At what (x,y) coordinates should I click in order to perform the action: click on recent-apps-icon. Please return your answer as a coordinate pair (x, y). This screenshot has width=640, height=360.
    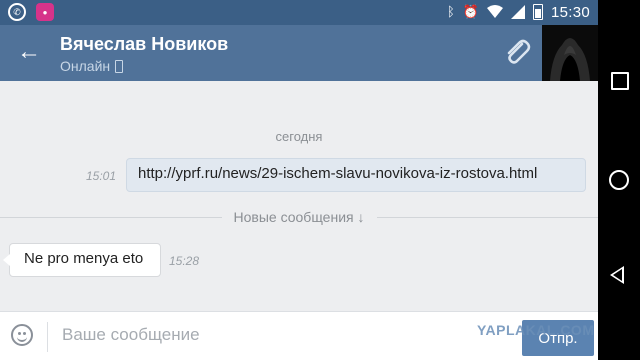
    Looking at the image, I should click on (620, 81).